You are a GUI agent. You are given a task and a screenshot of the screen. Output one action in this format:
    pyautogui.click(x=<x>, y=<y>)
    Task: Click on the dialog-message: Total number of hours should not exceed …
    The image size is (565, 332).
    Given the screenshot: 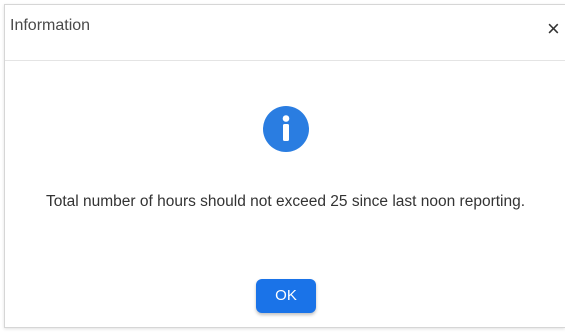 What is the action you would take?
    pyautogui.click(x=285, y=201)
    